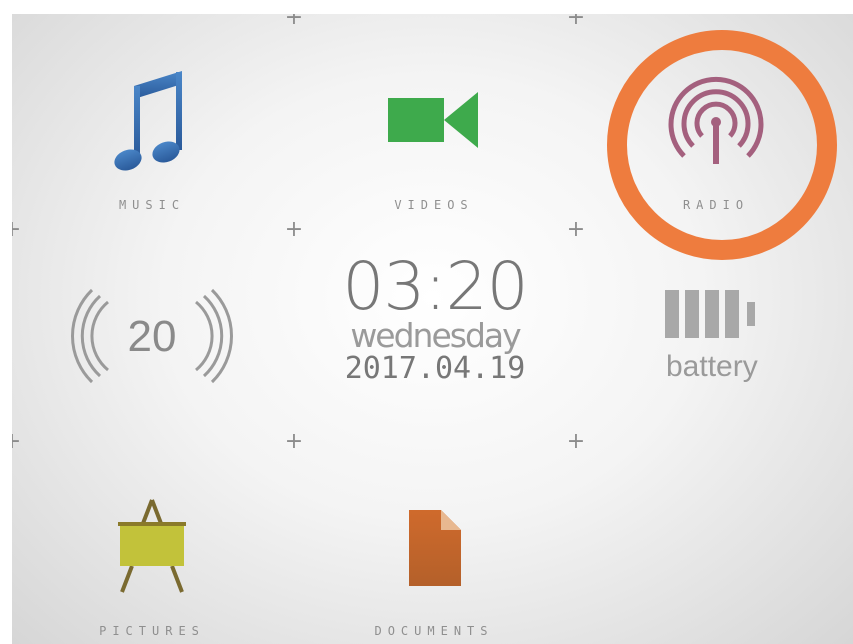 This screenshot has width=853, height=644. Describe the element at coordinates (152, 123) in the screenshot. I see `music-note-icon` at that location.